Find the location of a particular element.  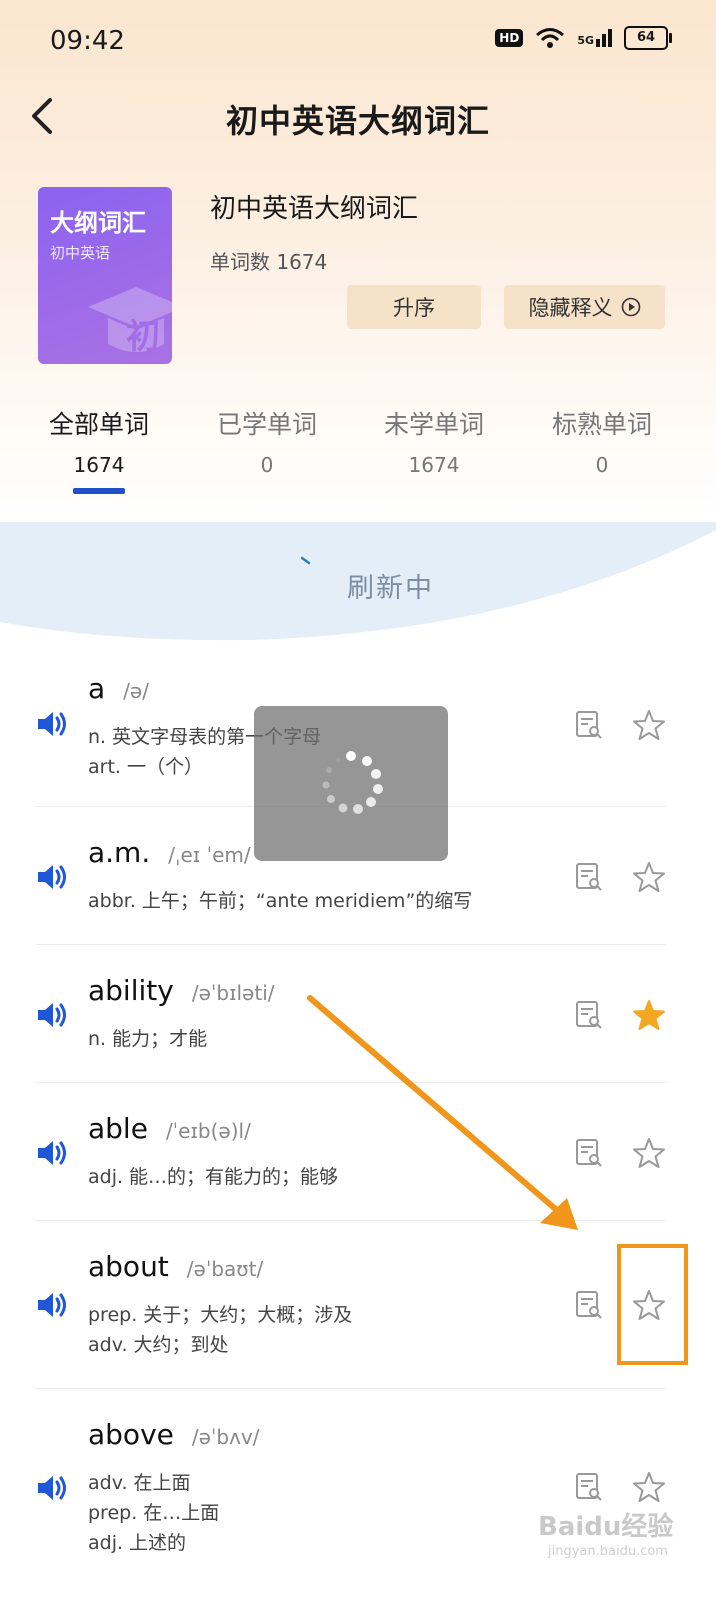

tab-all-words: 全部单词 1674 is located at coordinates (99, 441).